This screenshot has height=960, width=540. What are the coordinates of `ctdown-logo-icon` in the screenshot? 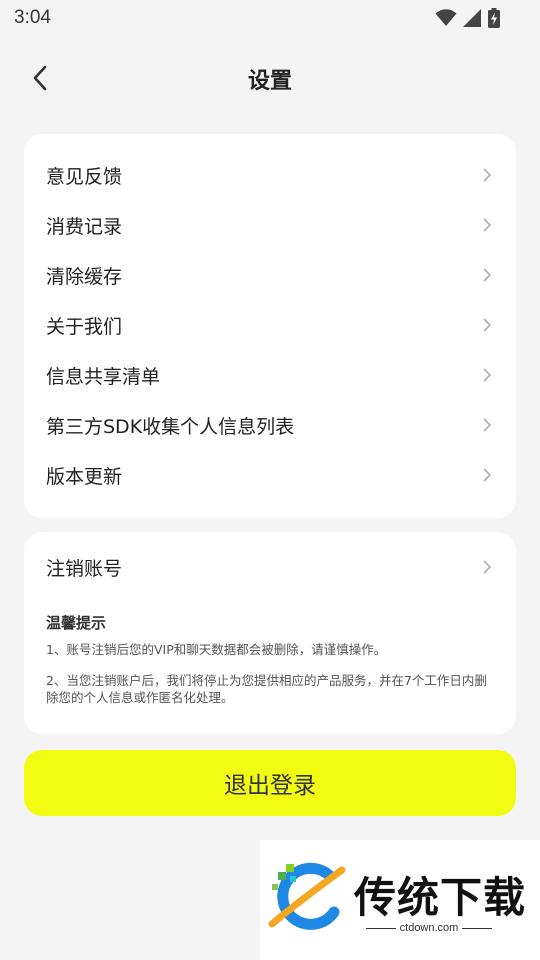 It's located at (307, 896).